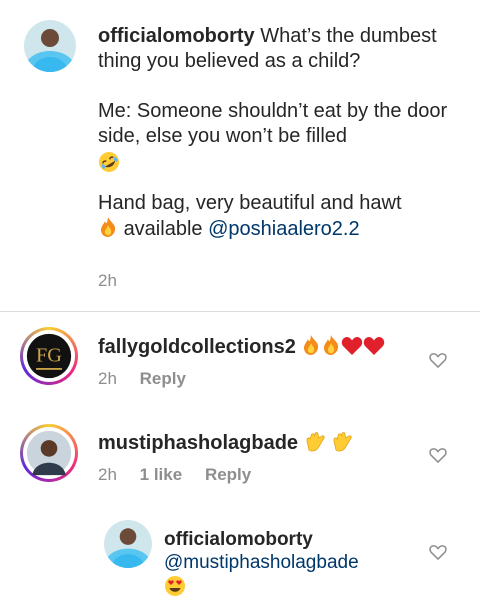 The image size is (480, 600). Describe the element at coordinates (198, 443) in the screenshot. I see `comment-username: mustiphasholagbade` at that location.